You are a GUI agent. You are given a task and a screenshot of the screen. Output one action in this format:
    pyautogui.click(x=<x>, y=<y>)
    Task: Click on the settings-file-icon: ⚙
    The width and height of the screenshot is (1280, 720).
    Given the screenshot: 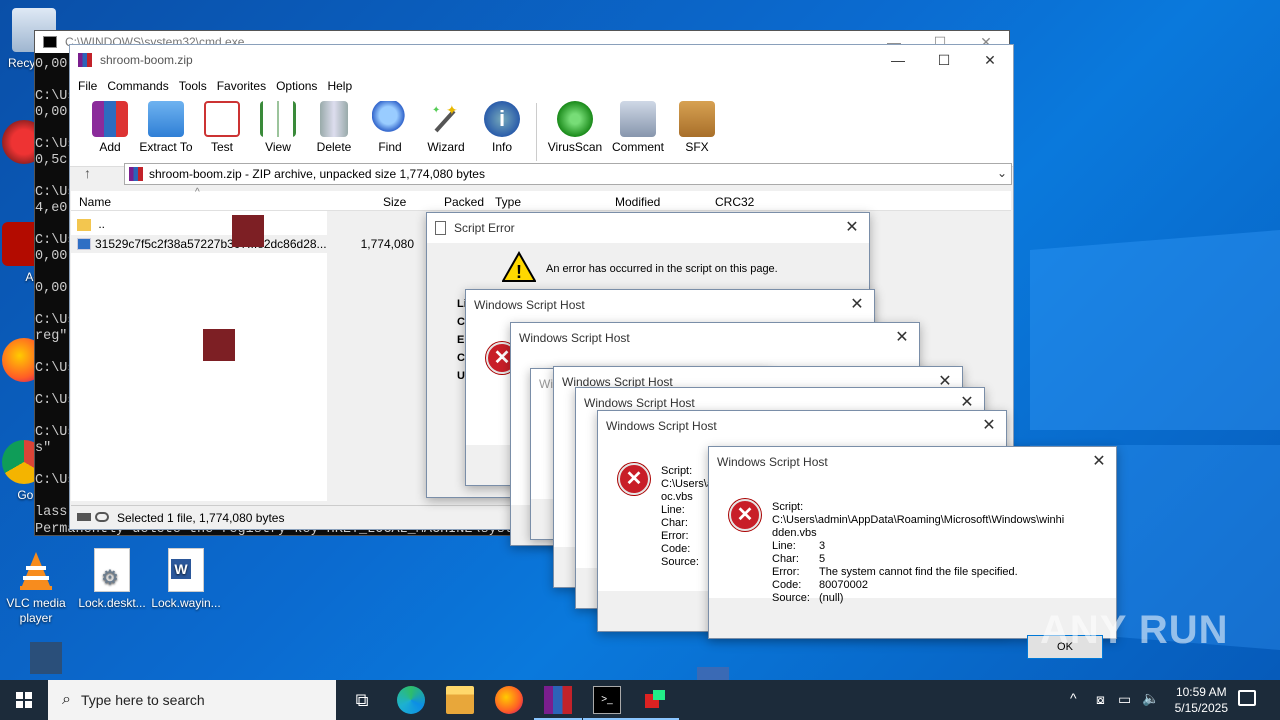 What is the action you would take?
    pyautogui.click(x=112, y=570)
    